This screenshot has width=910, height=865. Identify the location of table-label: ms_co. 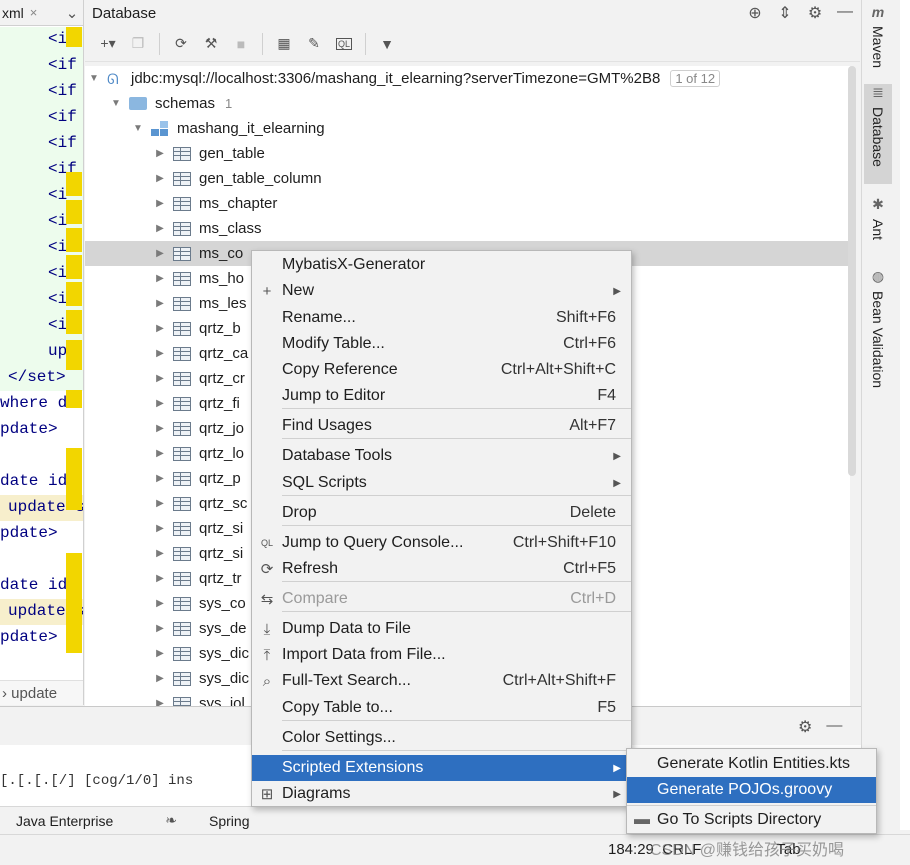
(221, 253).